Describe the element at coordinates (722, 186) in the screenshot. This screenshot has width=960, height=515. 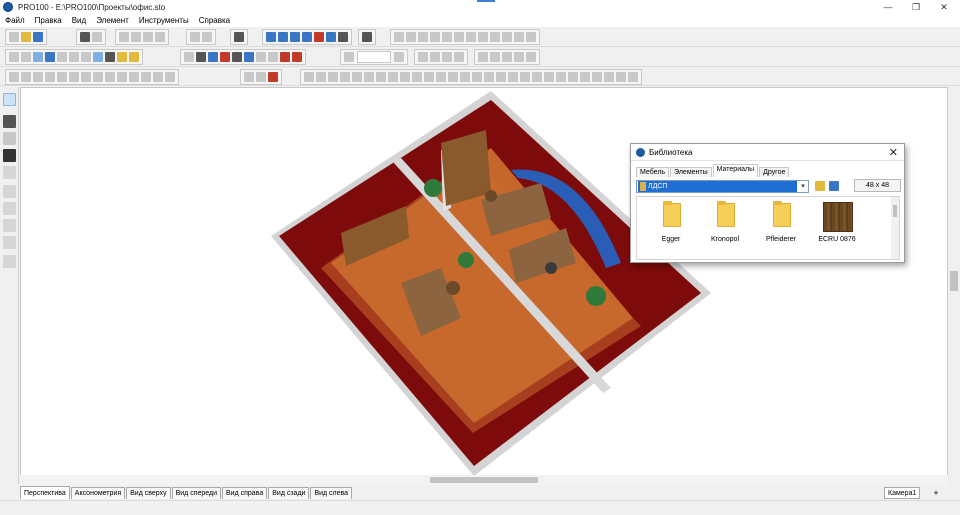
I see `library-path-select: ЛДСП ▾` at that location.